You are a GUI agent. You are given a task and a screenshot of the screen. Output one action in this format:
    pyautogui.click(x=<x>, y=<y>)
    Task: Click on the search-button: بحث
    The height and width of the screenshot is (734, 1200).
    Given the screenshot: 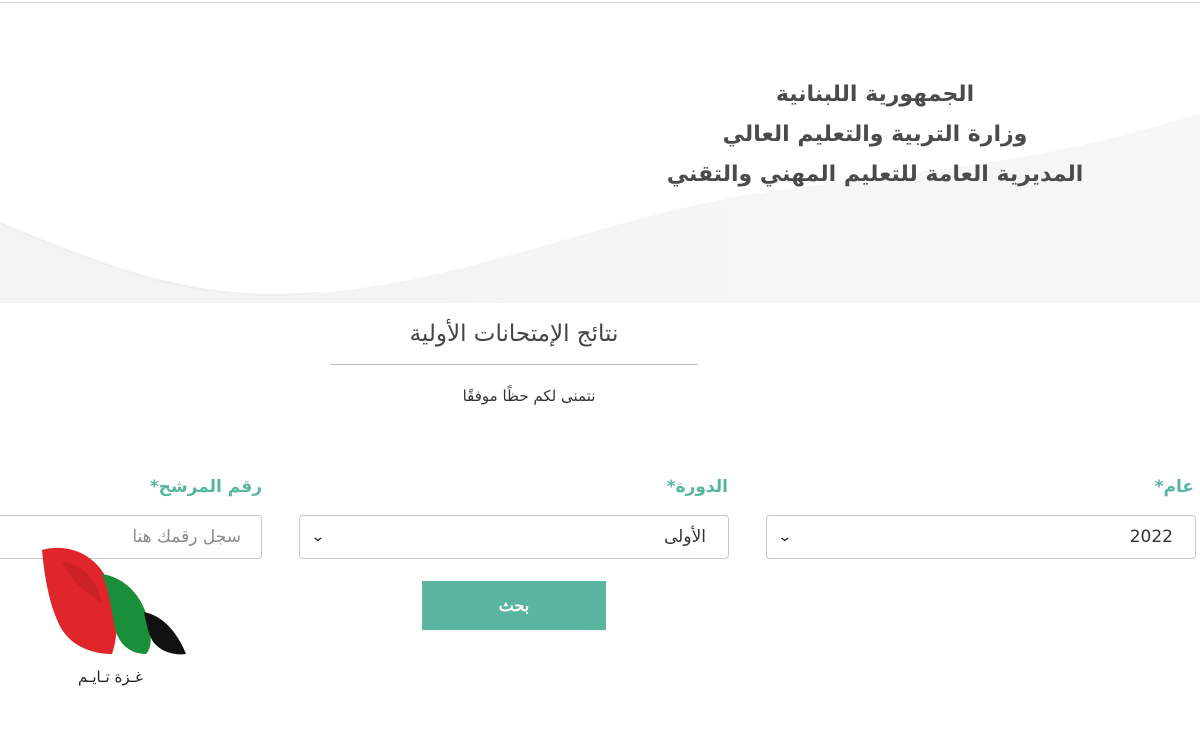 What is the action you would take?
    pyautogui.click(x=514, y=605)
    